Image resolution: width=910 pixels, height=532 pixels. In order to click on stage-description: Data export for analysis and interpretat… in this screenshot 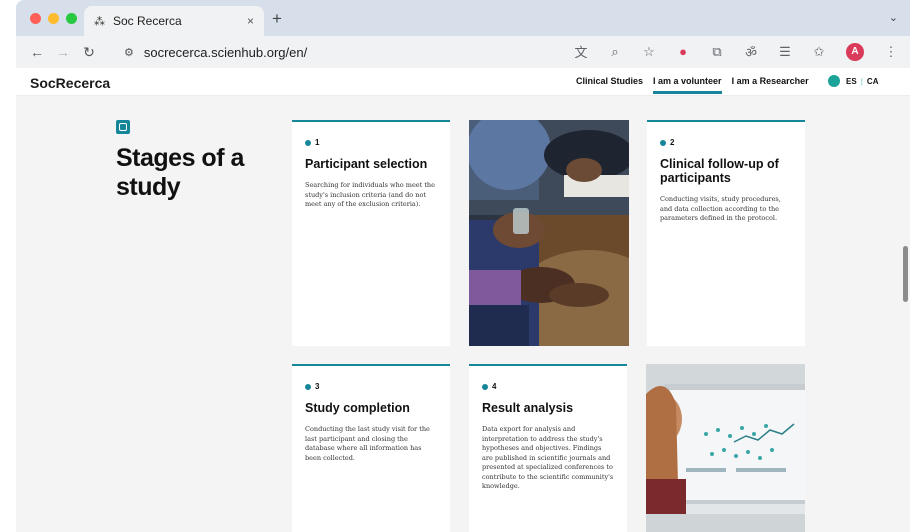, I will do `click(548, 457)`.